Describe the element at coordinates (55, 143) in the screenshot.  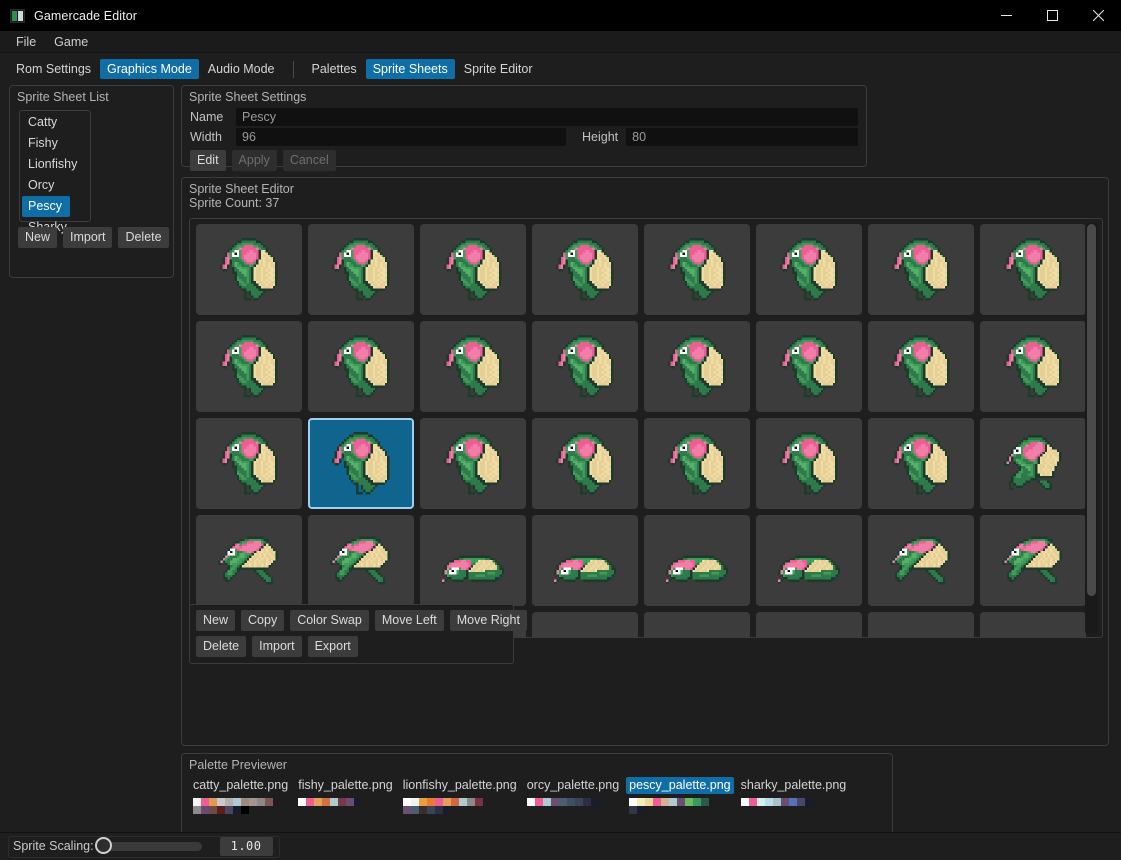
I see `sheet-list-item: Fishy` at that location.